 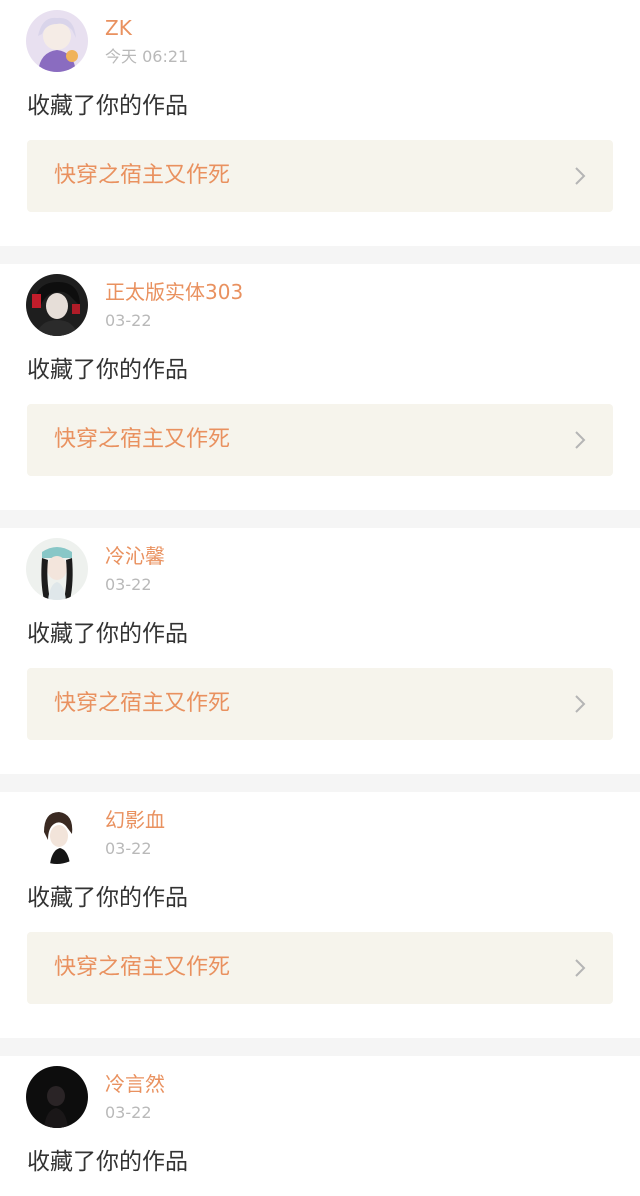 I want to click on notification-card: 冷言然 03-22 收藏了你的作品, so click(x=320, y=1126).